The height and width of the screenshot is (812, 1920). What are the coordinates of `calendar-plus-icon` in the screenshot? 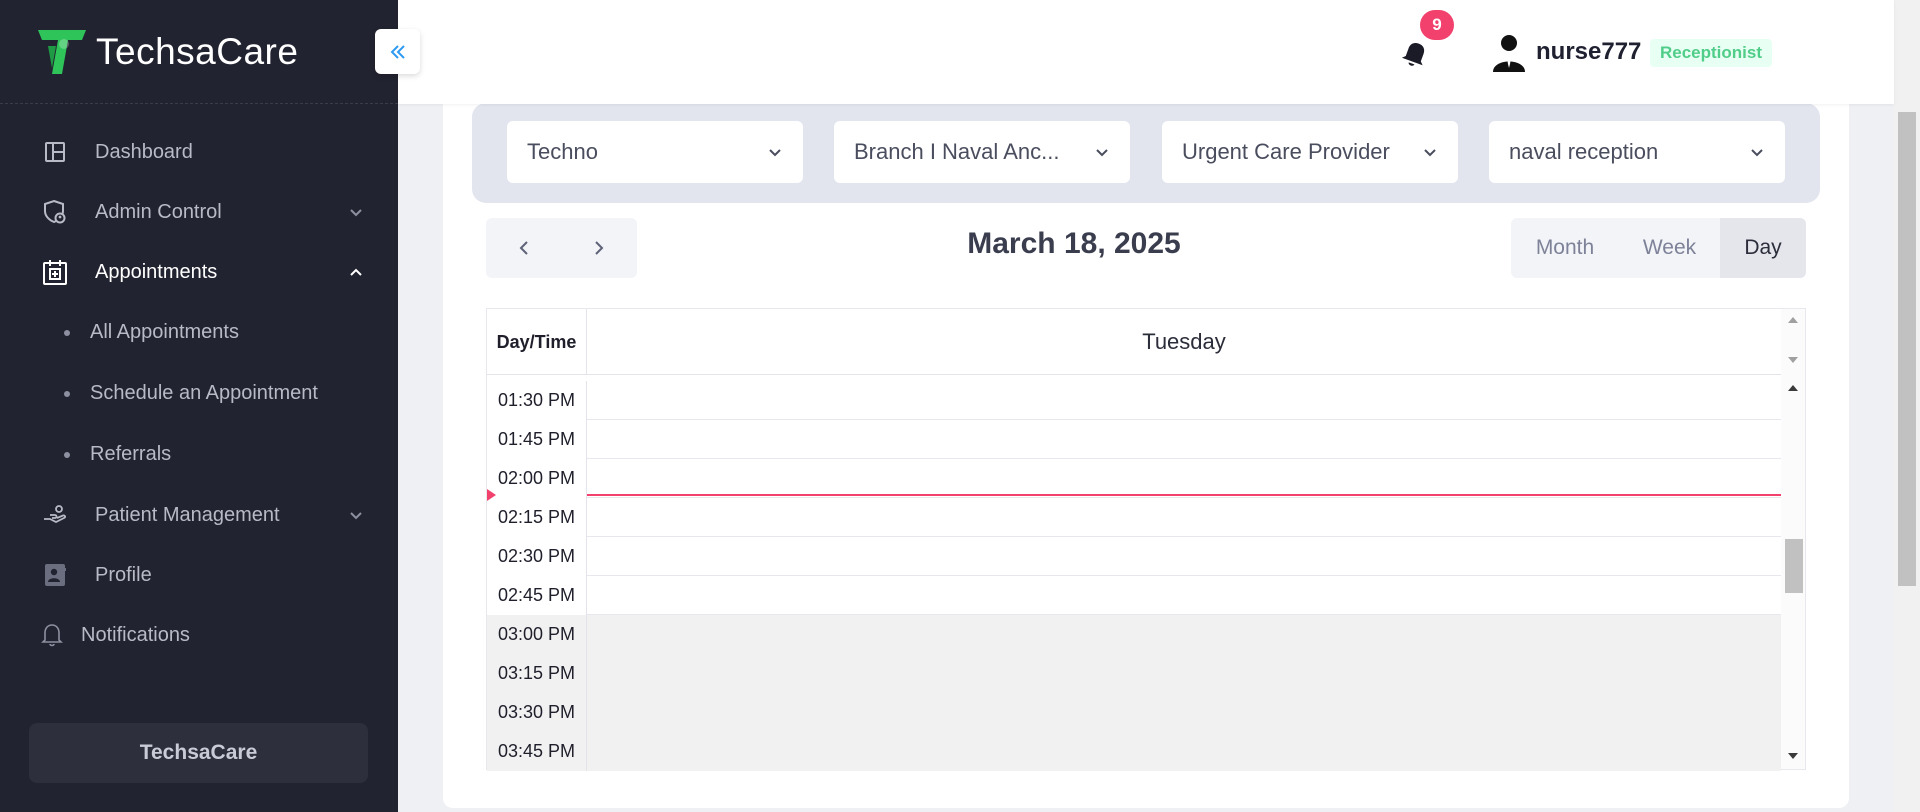 It's located at (55, 272).